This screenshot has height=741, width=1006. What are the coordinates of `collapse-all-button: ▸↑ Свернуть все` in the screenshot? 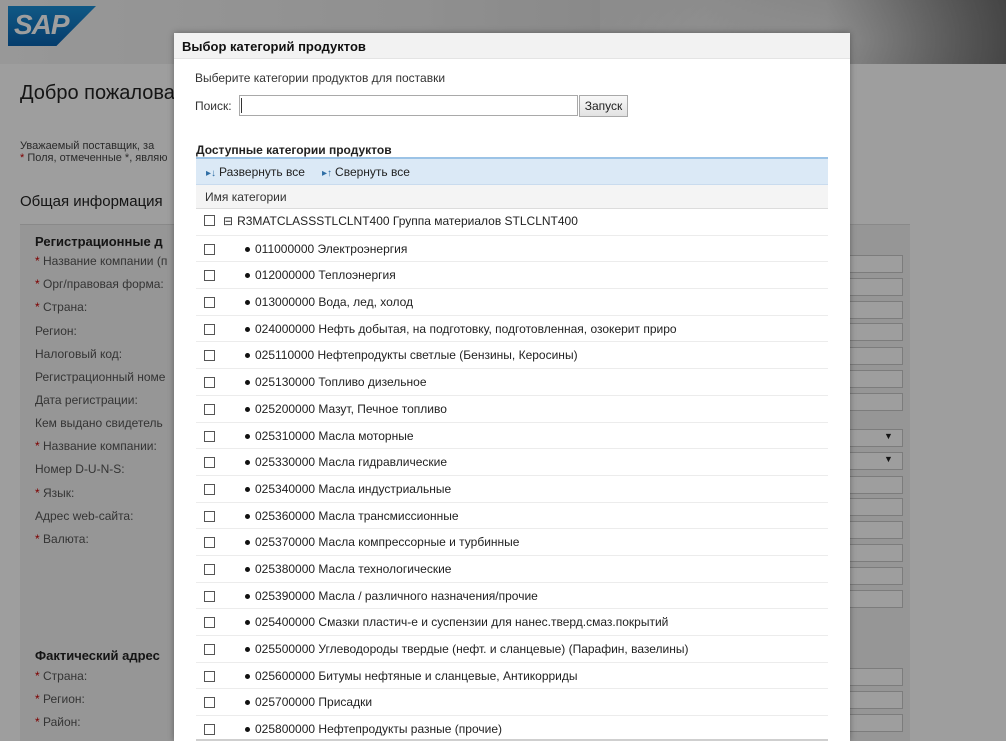 It's located at (366, 172).